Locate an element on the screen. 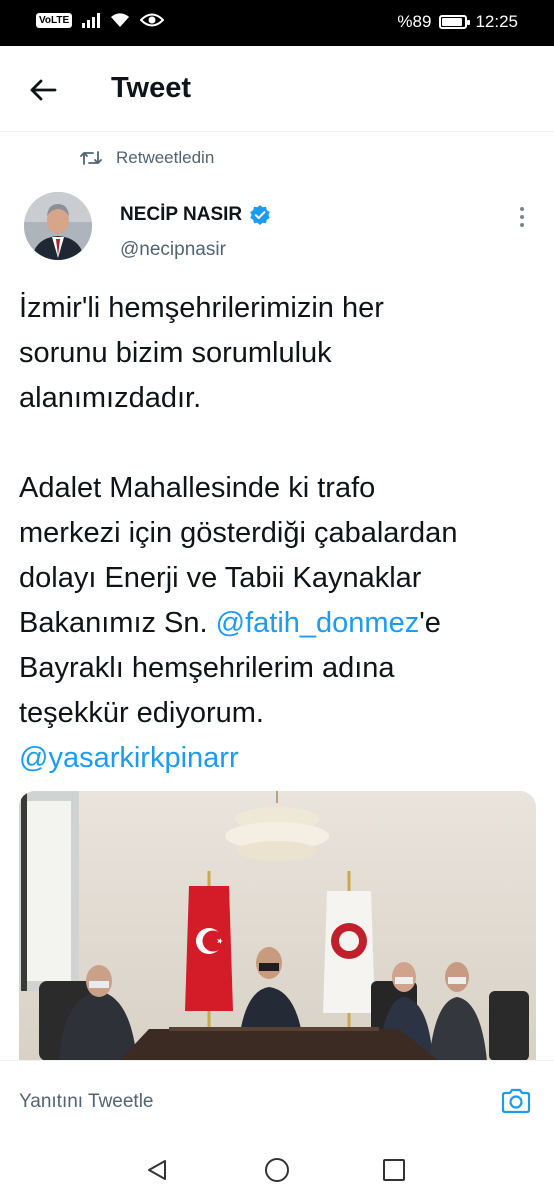 Image resolution: width=554 pixels, height=1200 pixels. recents-square-icon is located at coordinates (394, 1170).